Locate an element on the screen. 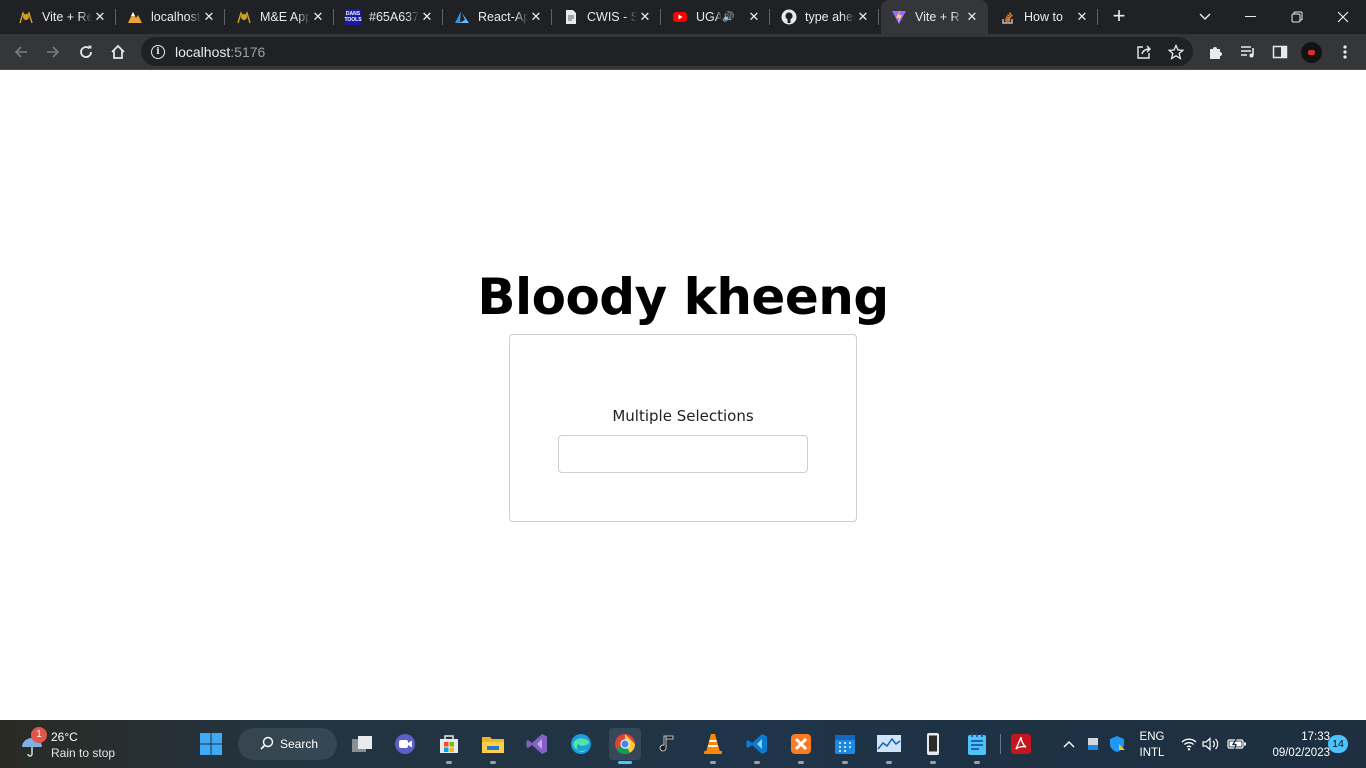 The width and height of the screenshot is (1366, 768). clock-time: 17:33 is located at coordinates (1315, 737).